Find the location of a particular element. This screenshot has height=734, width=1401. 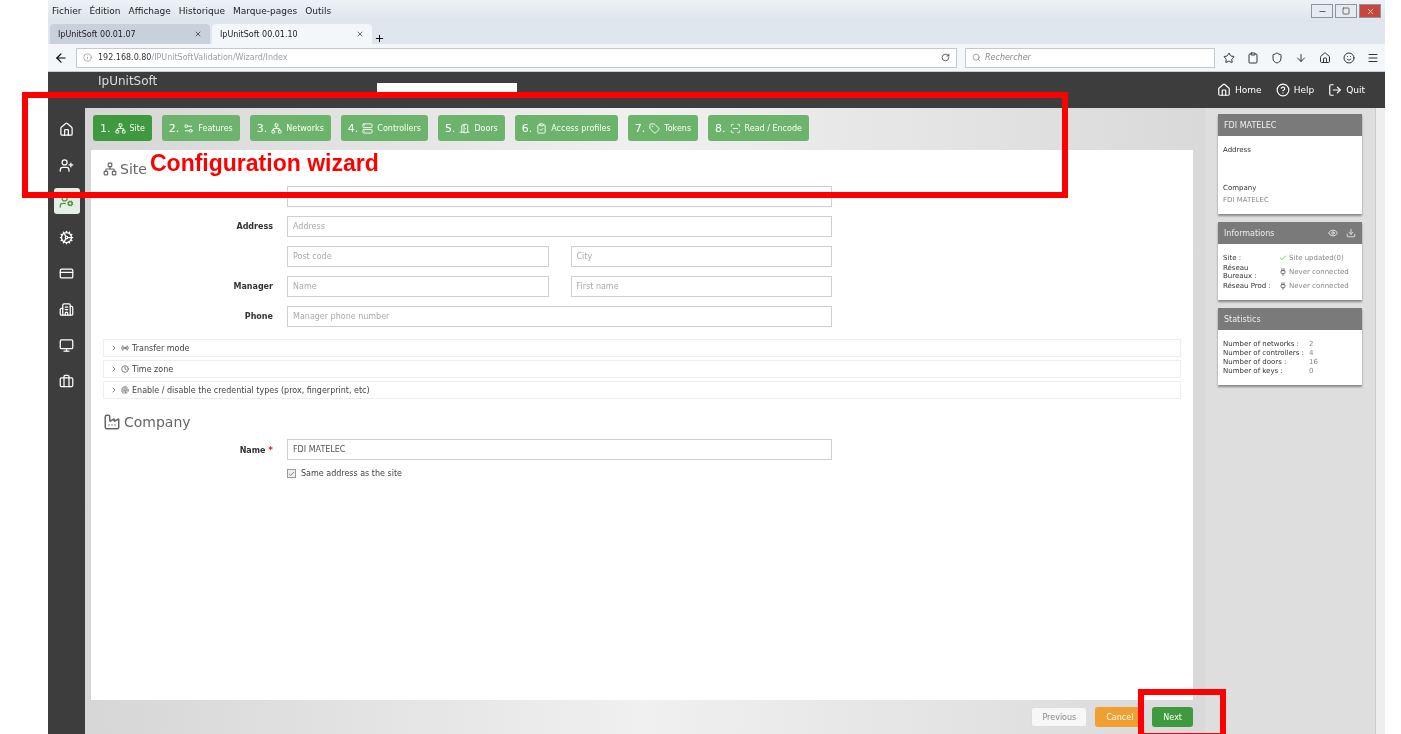

collapsible-section: Enable / disable the credential types (prox, fingerprint, etc) is located at coordinates (642, 390).